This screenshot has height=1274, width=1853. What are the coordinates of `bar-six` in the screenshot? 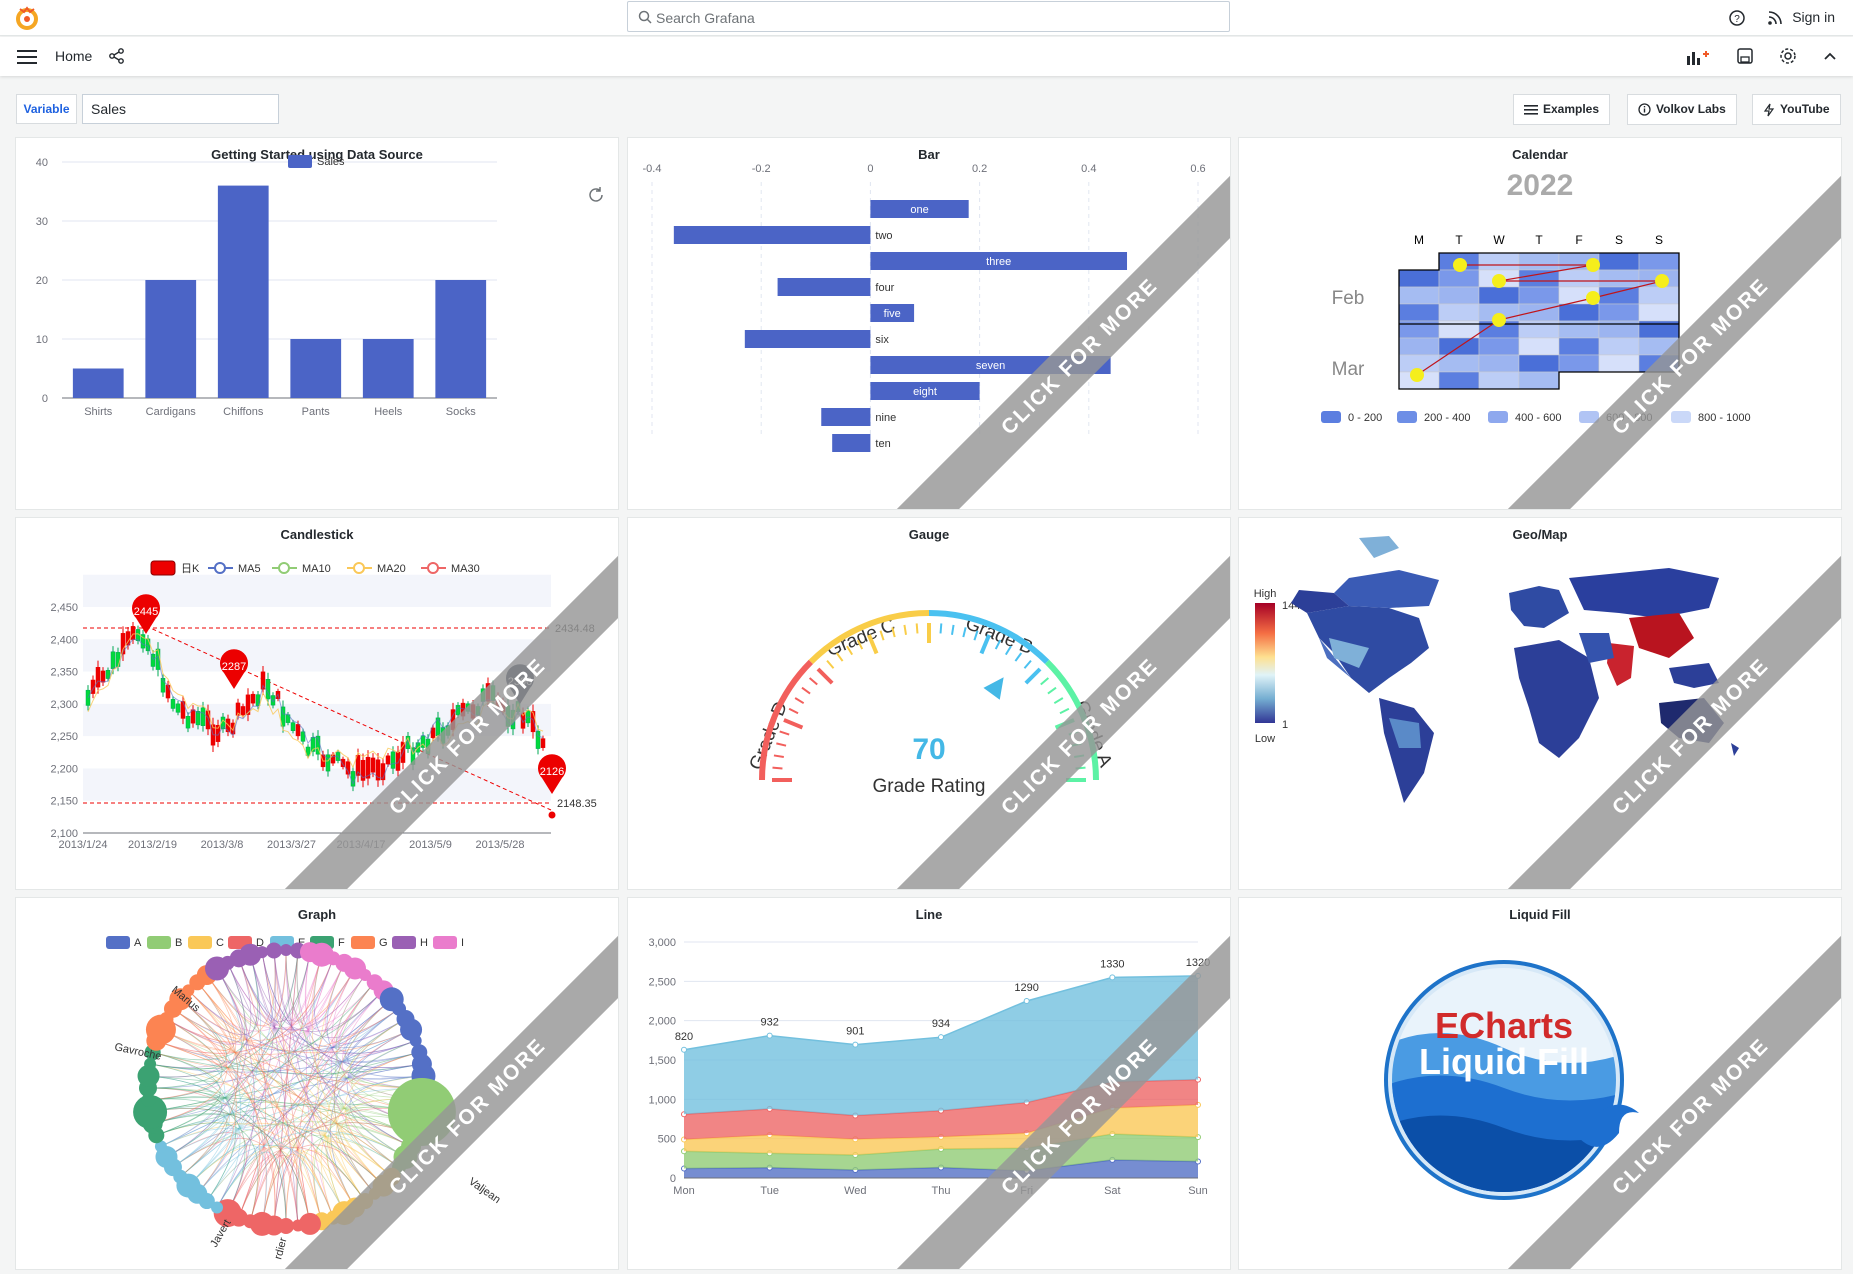 It's located at (807, 339).